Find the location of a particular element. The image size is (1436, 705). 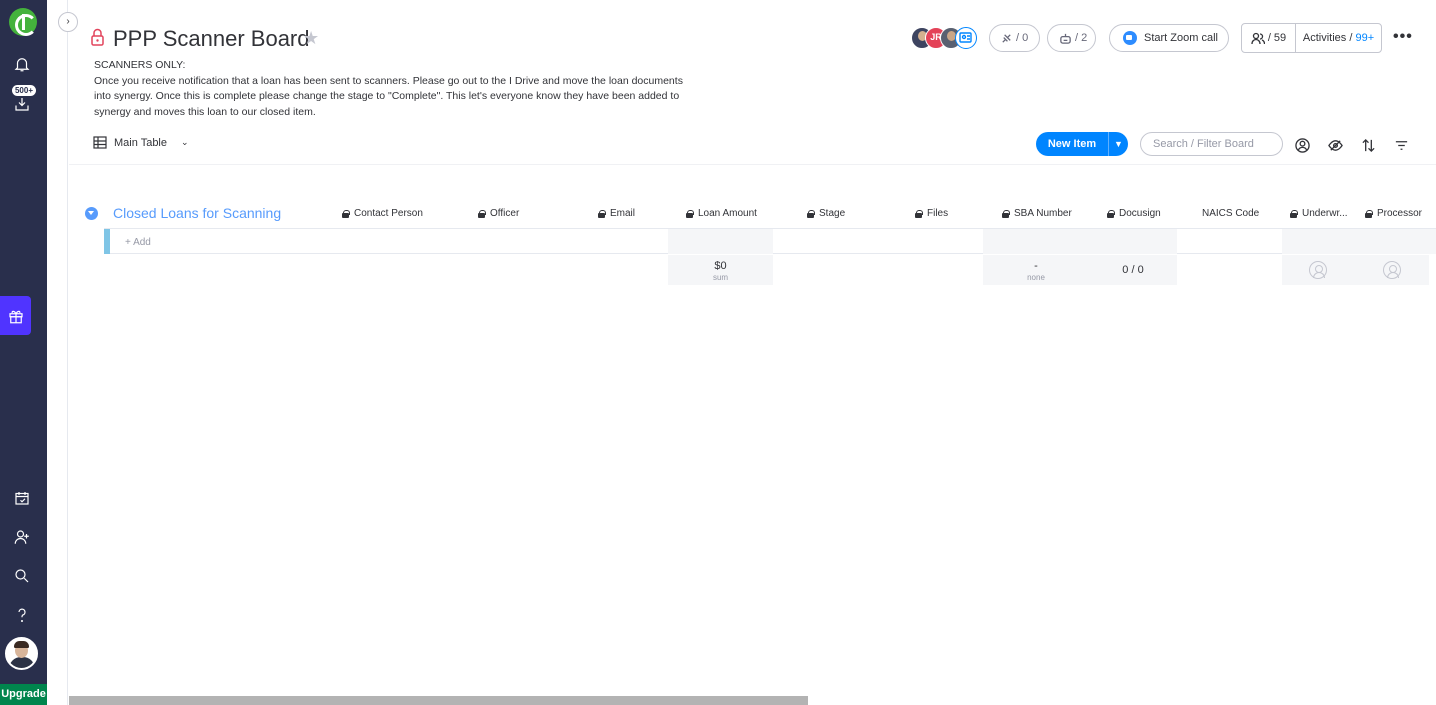

add-item-row: + Add is located at coordinates (770, 241).